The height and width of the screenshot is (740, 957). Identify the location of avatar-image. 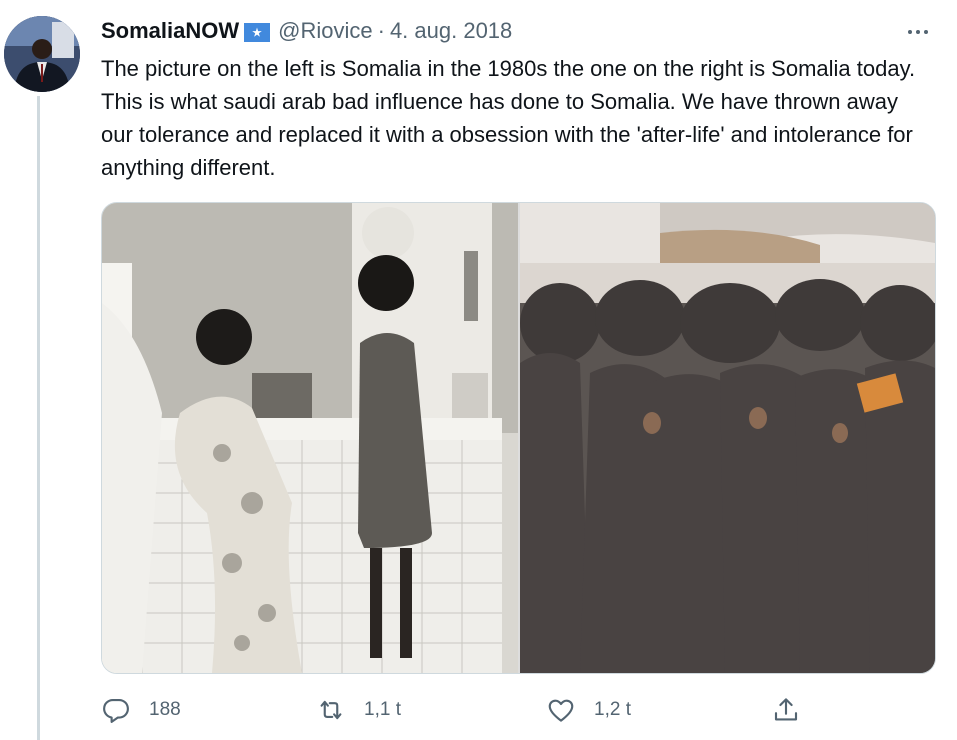
(42, 54).